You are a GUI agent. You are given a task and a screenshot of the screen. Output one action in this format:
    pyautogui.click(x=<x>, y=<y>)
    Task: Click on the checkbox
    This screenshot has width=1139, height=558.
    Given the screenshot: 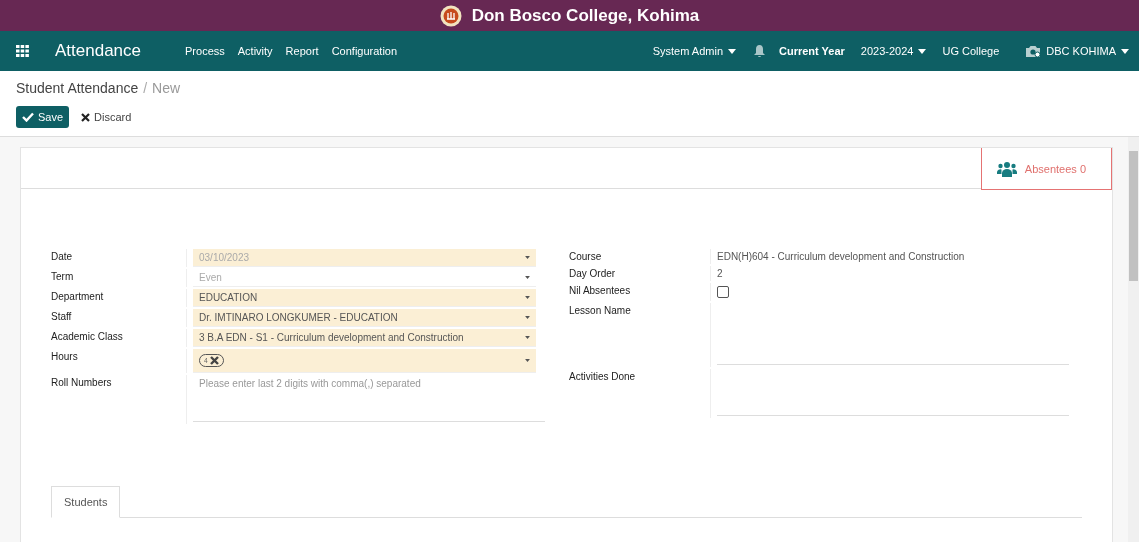 What is the action you would take?
    pyautogui.click(x=723, y=292)
    